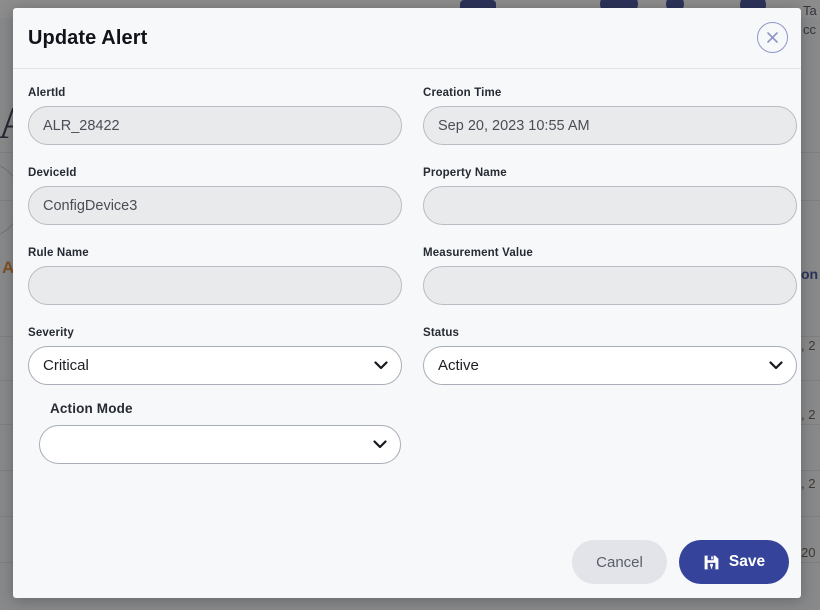  What do you see at coordinates (407, 38) in the screenshot?
I see `dialog-header: Update Alert` at bounding box center [407, 38].